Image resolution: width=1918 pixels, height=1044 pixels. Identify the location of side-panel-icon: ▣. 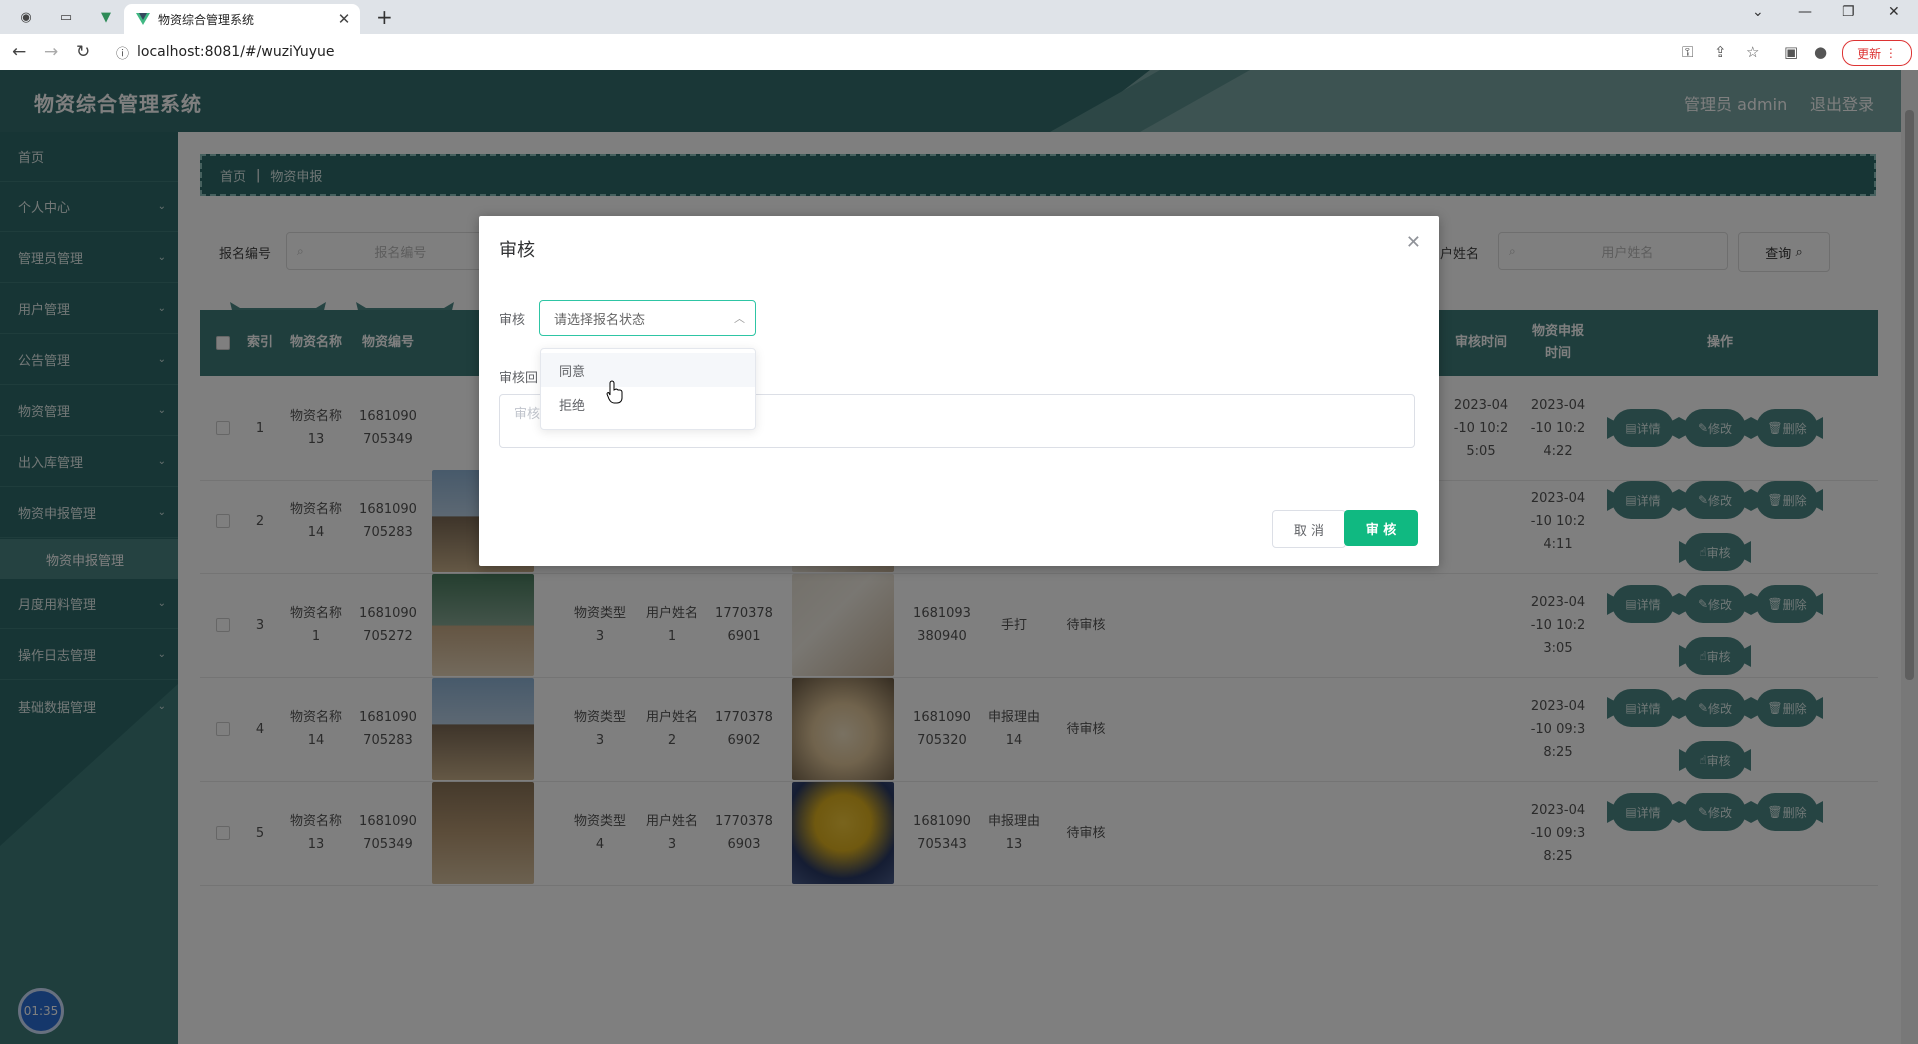
(1791, 52).